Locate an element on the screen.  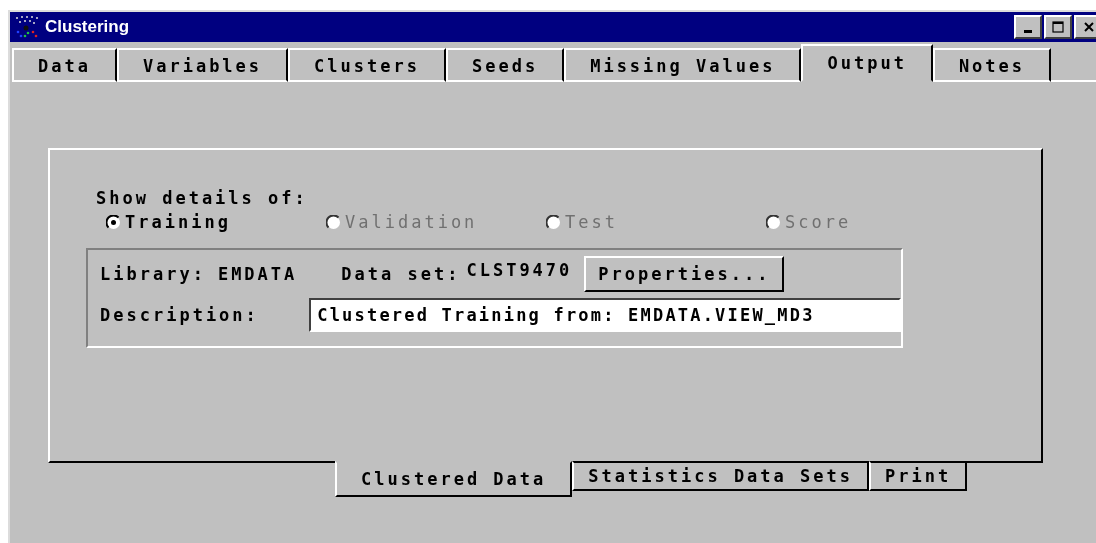
maximize-icon is located at coordinates (1058, 27).